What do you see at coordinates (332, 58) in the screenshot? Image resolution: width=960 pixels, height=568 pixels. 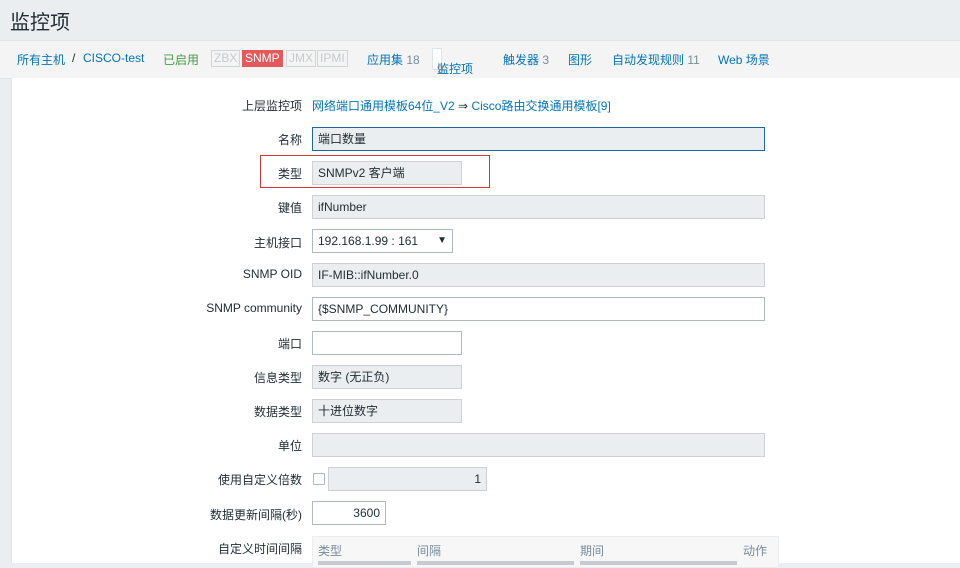 I see `tag-ipmi: IPMI` at bounding box center [332, 58].